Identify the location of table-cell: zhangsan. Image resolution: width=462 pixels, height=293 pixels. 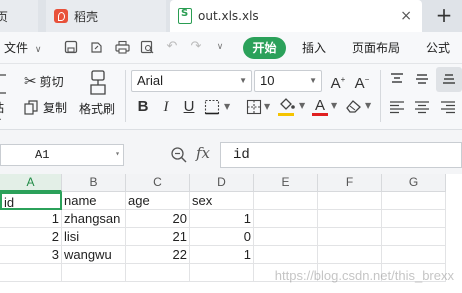
(94, 219).